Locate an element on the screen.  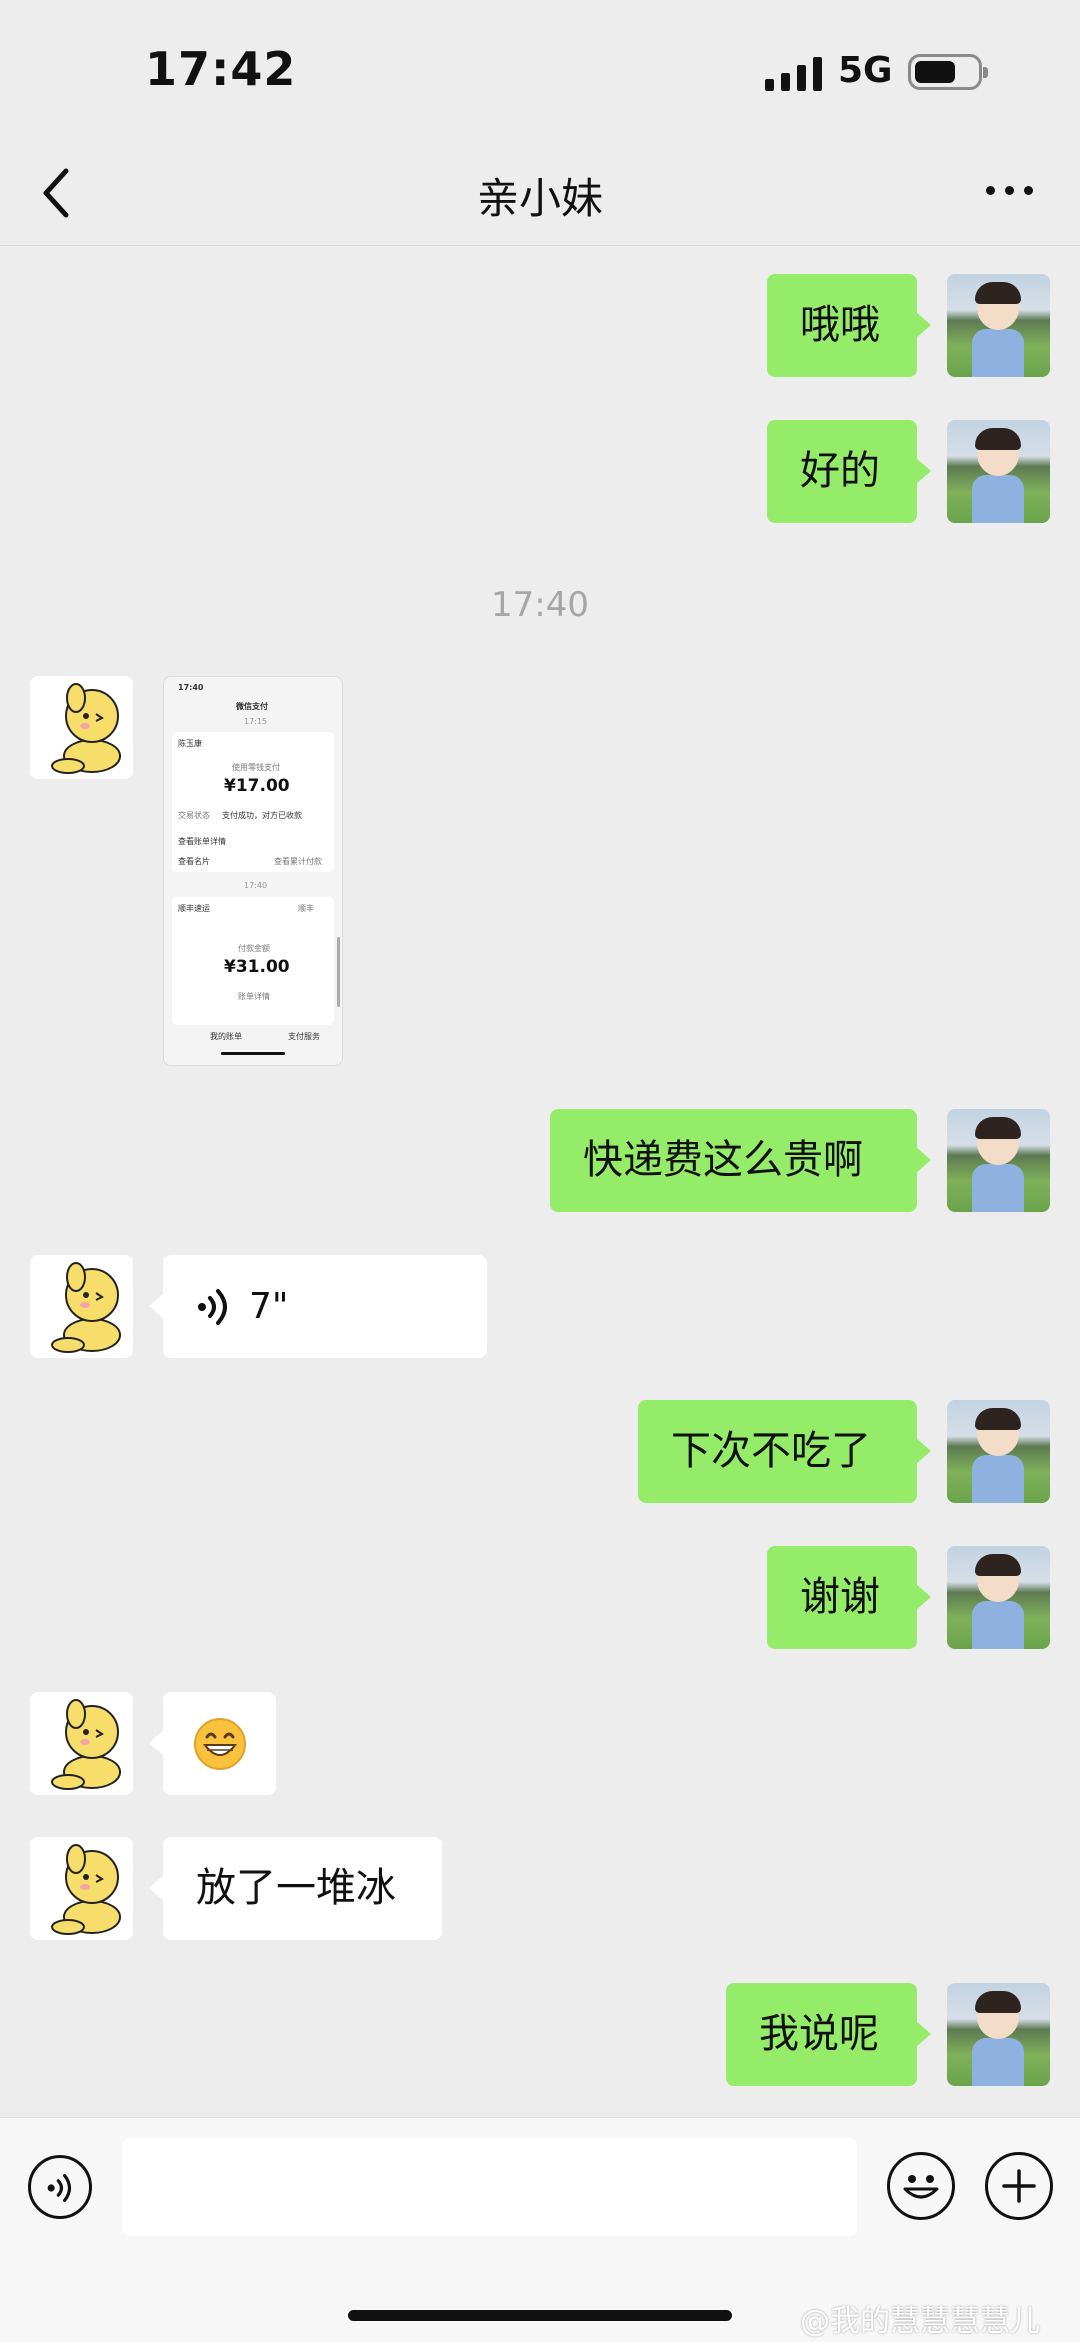
home-indicator is located at coordinates (540, 2315).